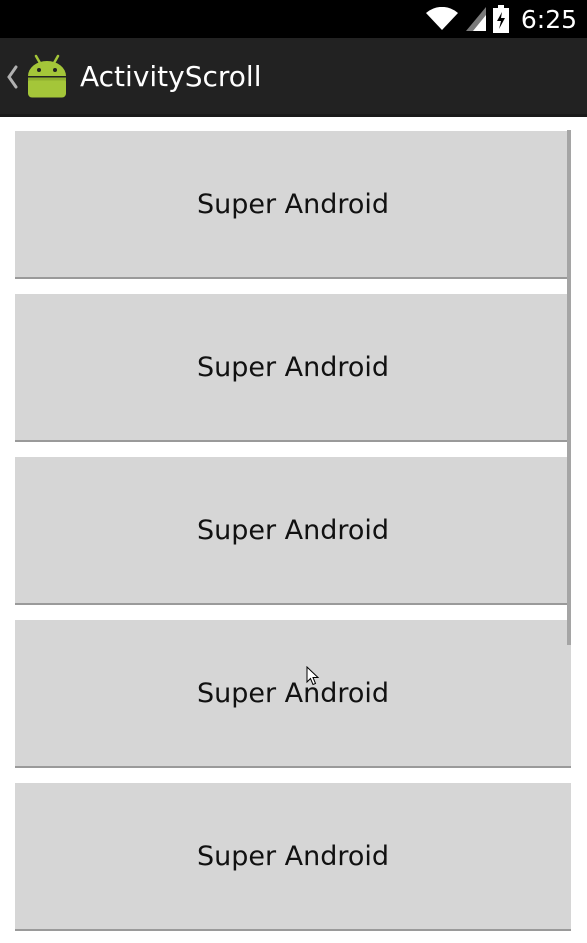 The width and height of the screenshot is (587, 943). Describe the element at coordinates (313, 676) in the screenshot. I see `mouse-cursor-icon` at that location.